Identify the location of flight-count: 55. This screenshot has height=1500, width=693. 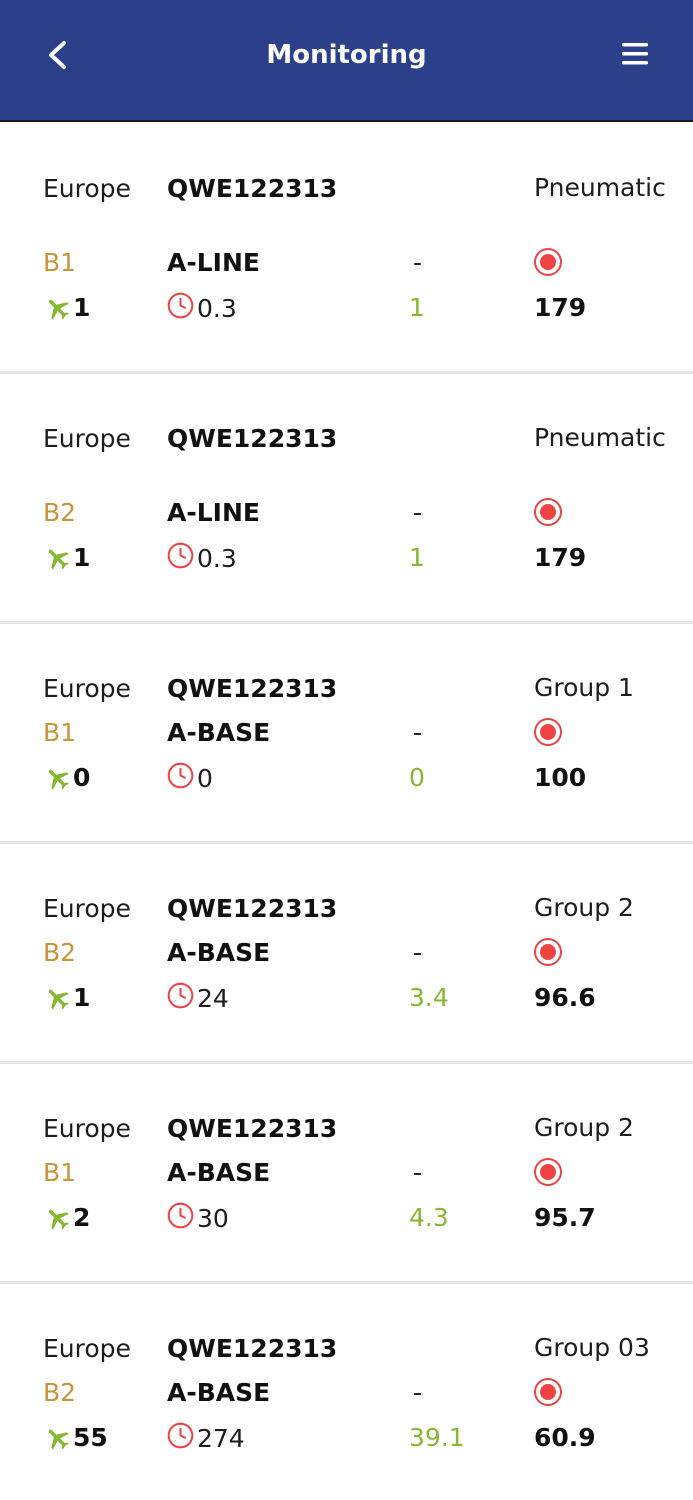
(90, 1437).